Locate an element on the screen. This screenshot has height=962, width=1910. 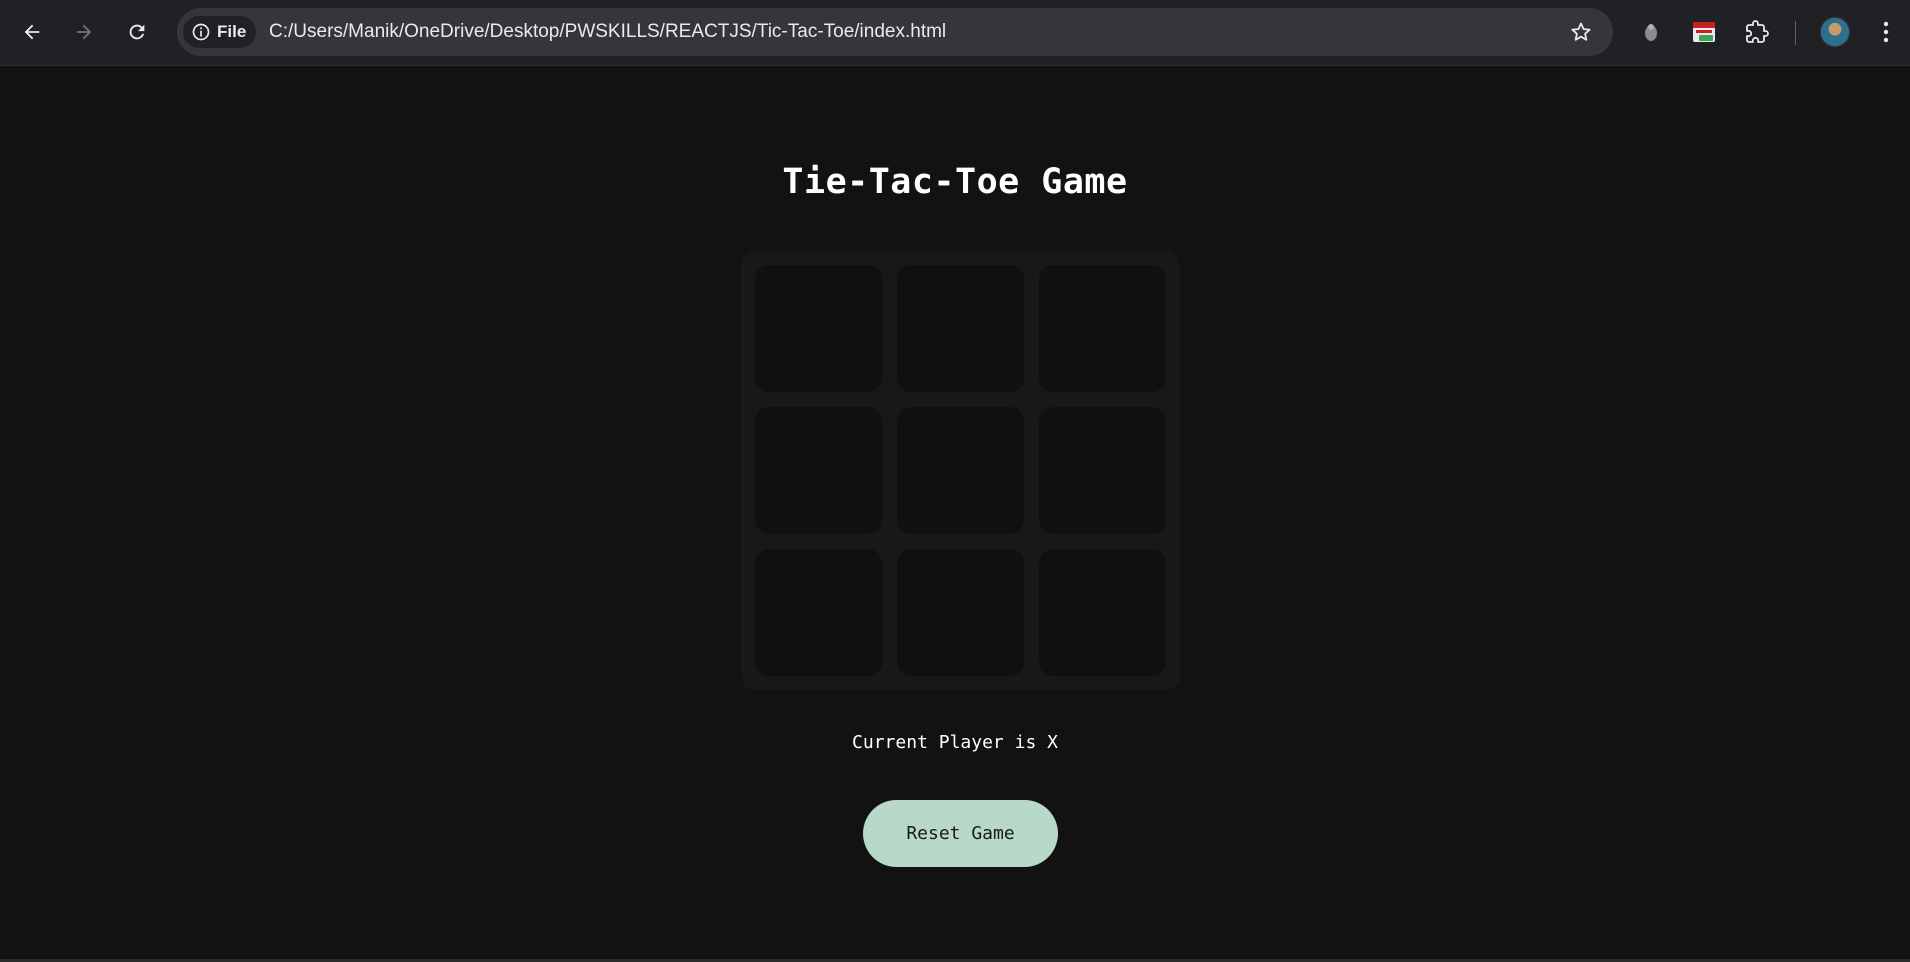
page-title: Tie-Tac-Toe Game is located at coordinates (955, 182).